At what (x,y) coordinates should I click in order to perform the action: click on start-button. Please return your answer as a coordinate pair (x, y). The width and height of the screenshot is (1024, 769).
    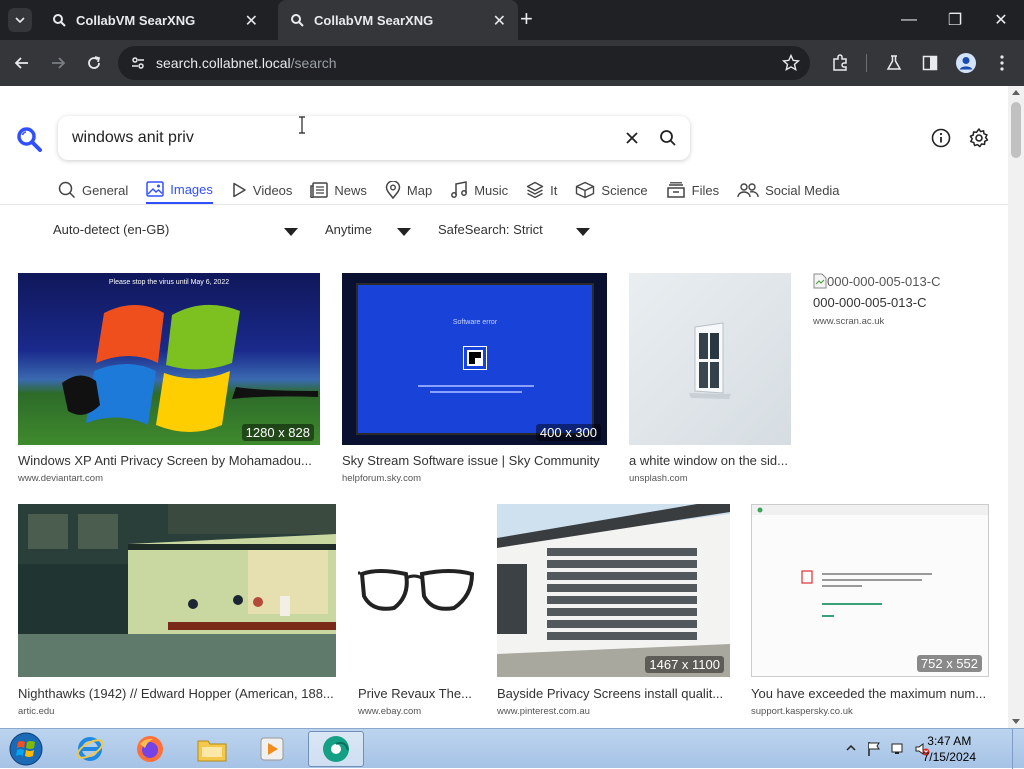
    Looking at the image, I should click on (26, 749).